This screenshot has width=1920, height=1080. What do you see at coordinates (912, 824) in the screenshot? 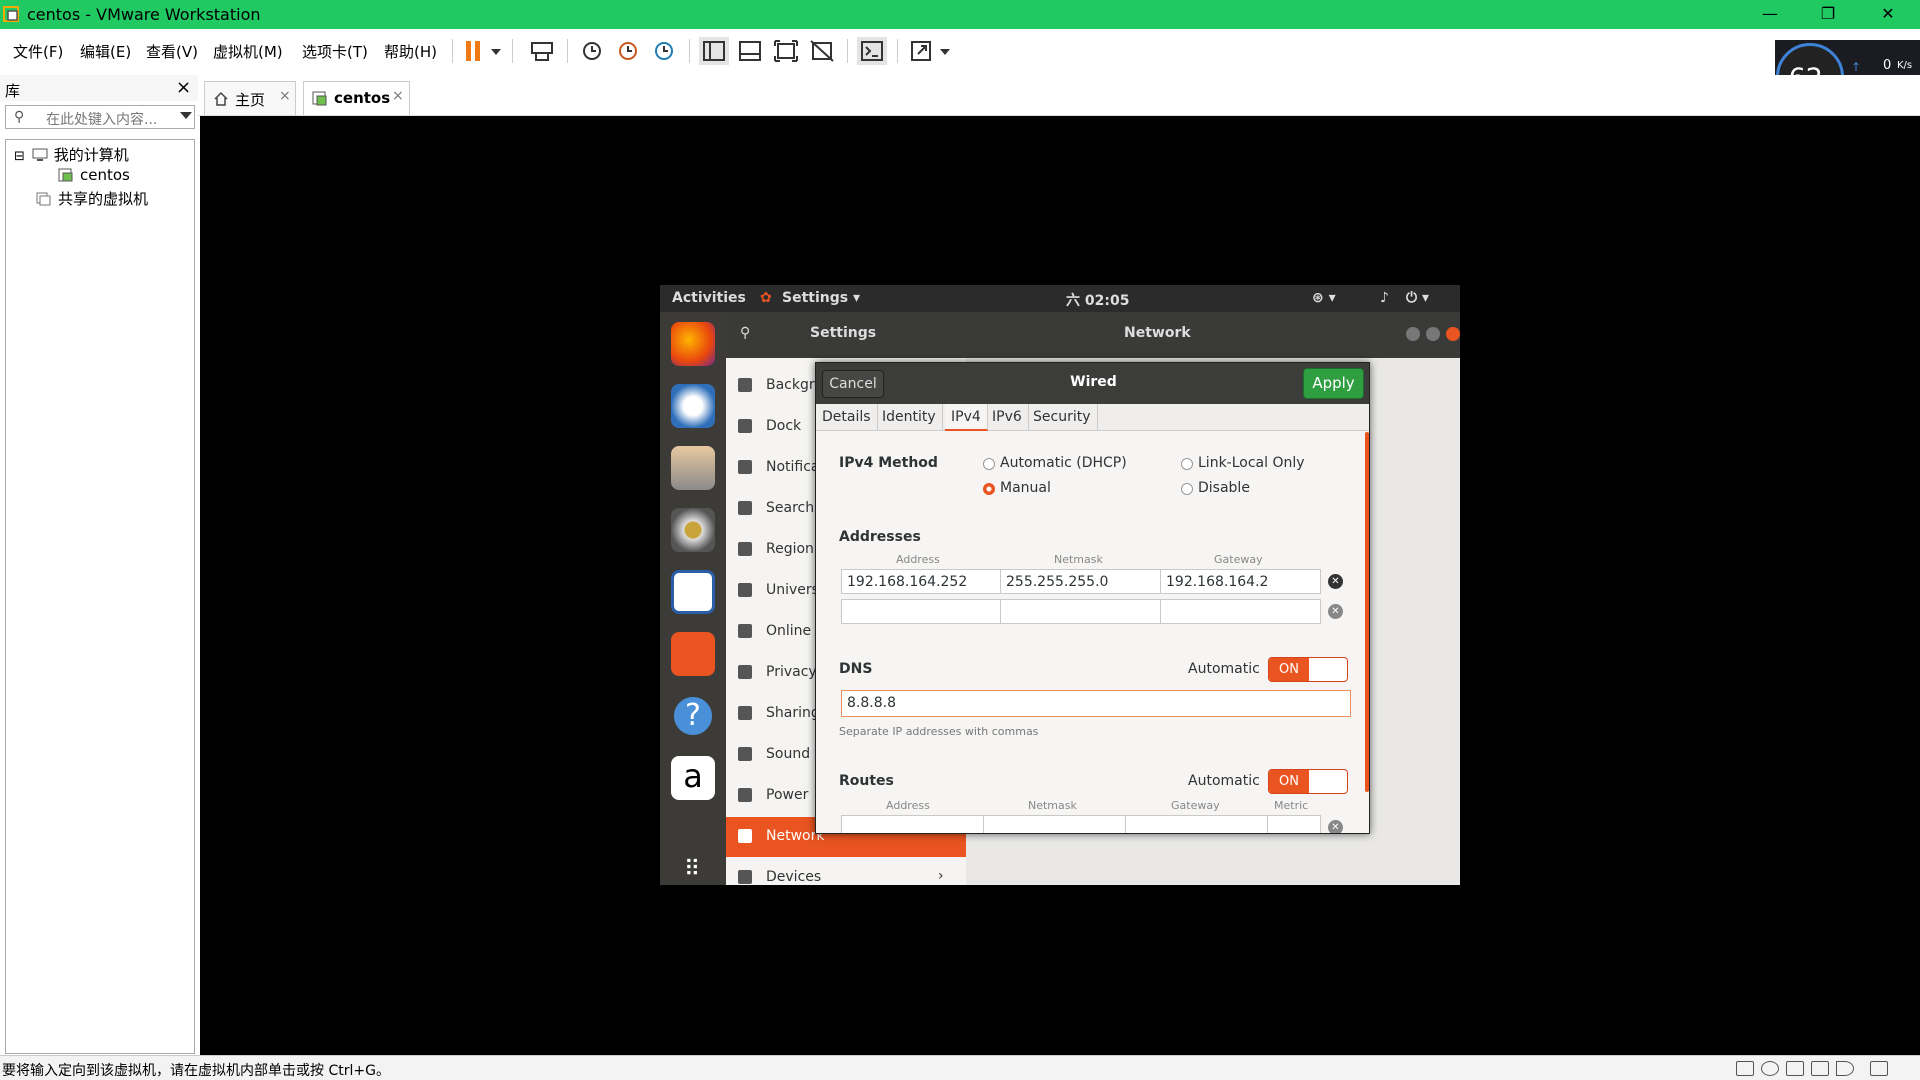
I see `route-address-input` at bounding box center [912, 824].